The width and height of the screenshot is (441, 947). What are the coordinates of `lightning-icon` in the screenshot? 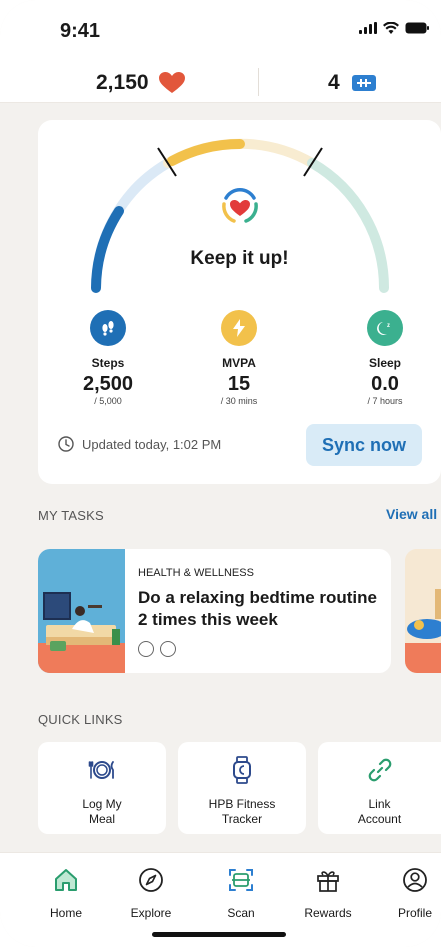 It's located at (239, 328).